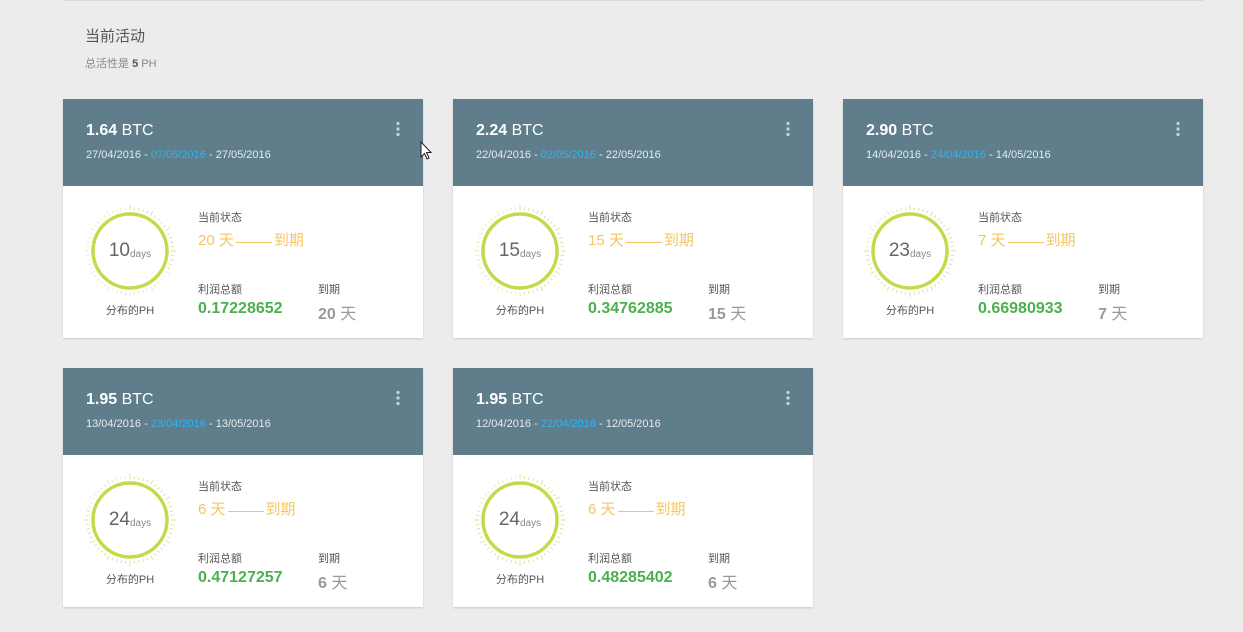  What do you see at coordinates (121, 49) in the screenshot?
I see `section-header: 当前活动 总活性是 5 PH` at bounding box center [121, 49].